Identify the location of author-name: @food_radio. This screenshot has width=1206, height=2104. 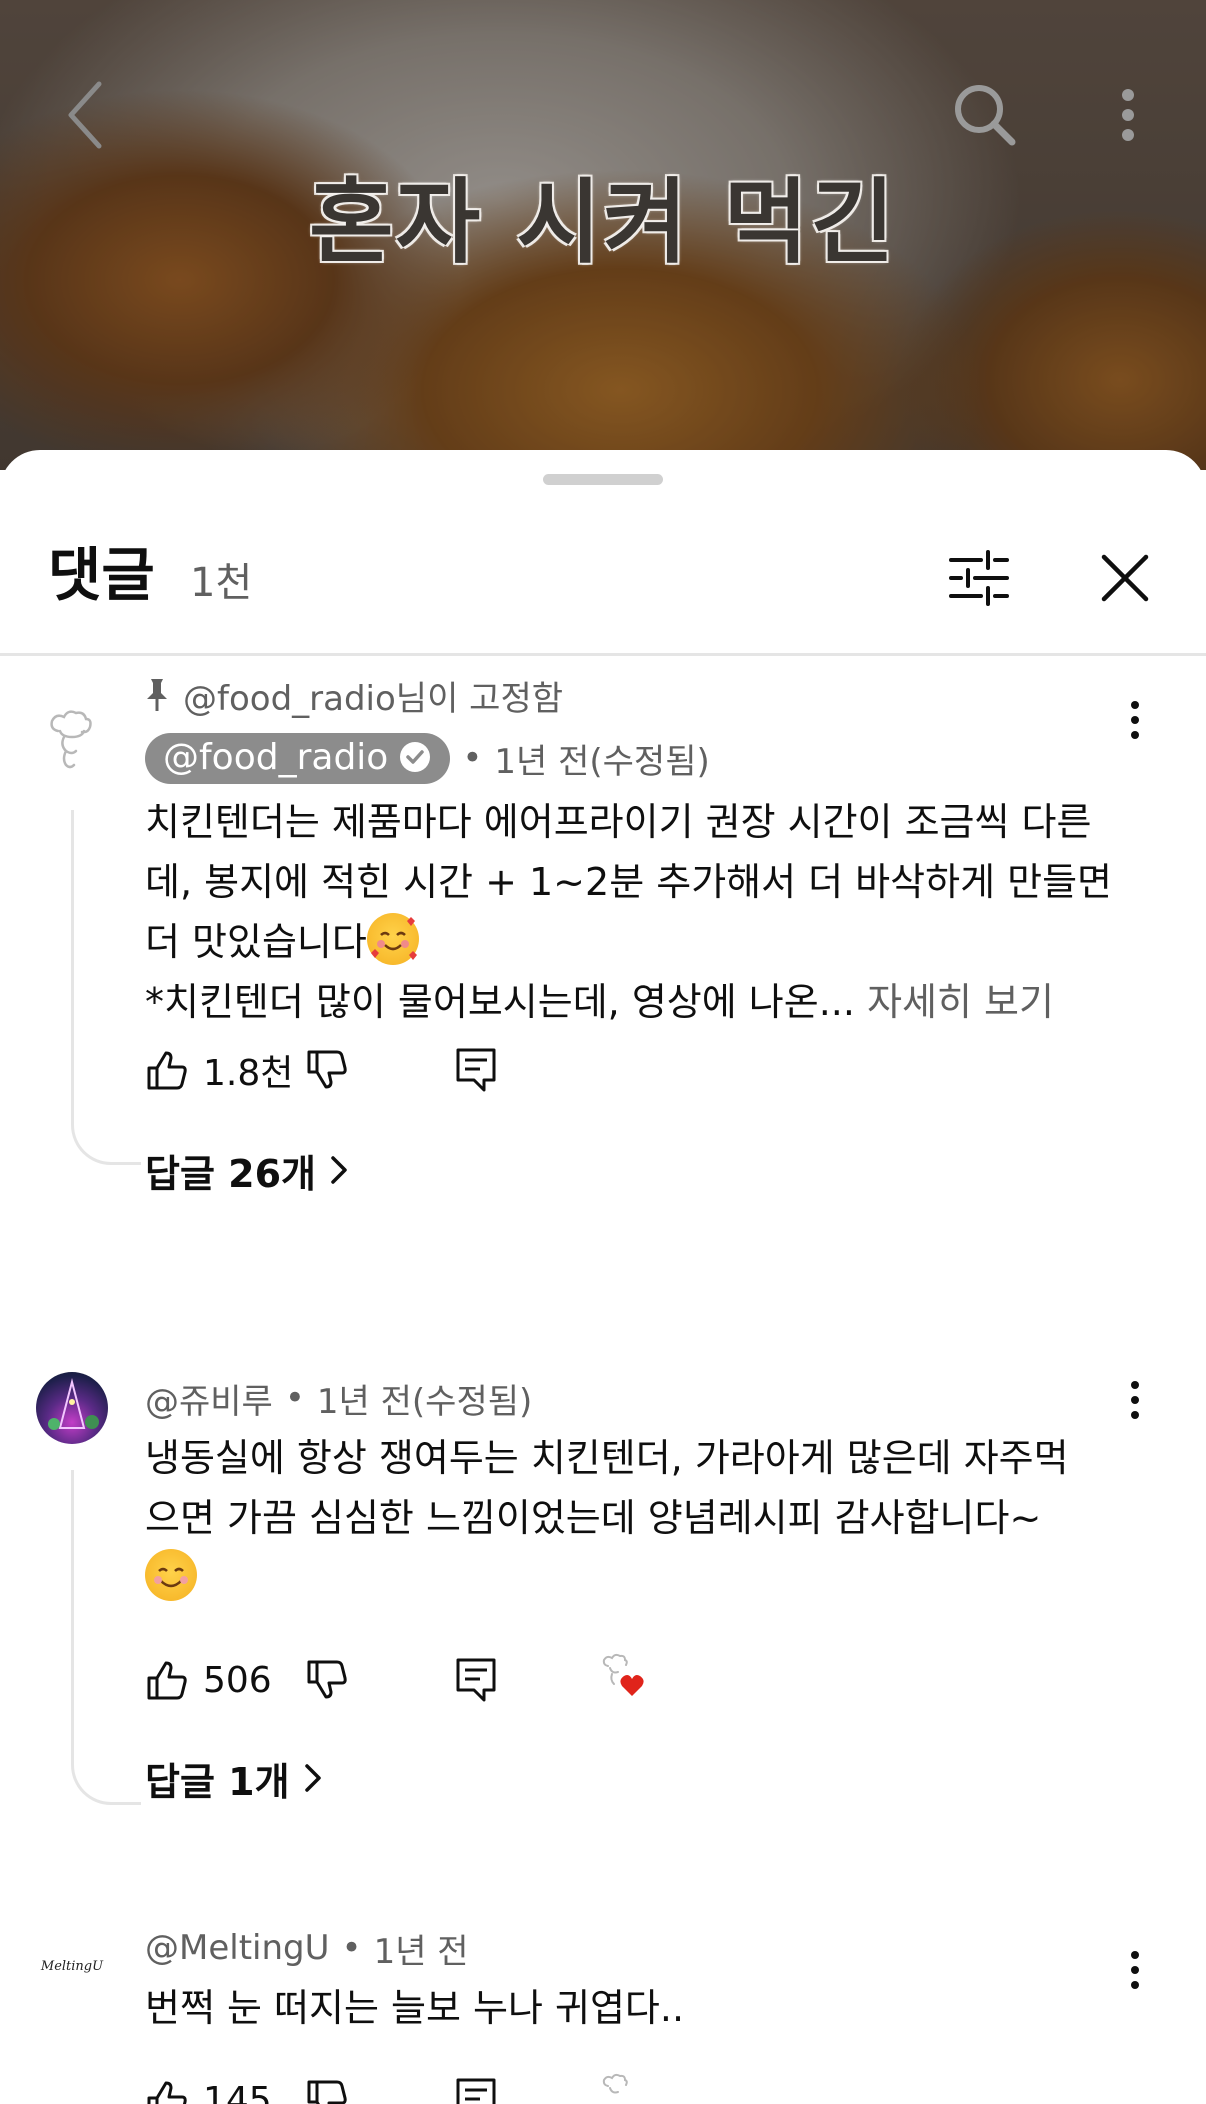
(276, 757).